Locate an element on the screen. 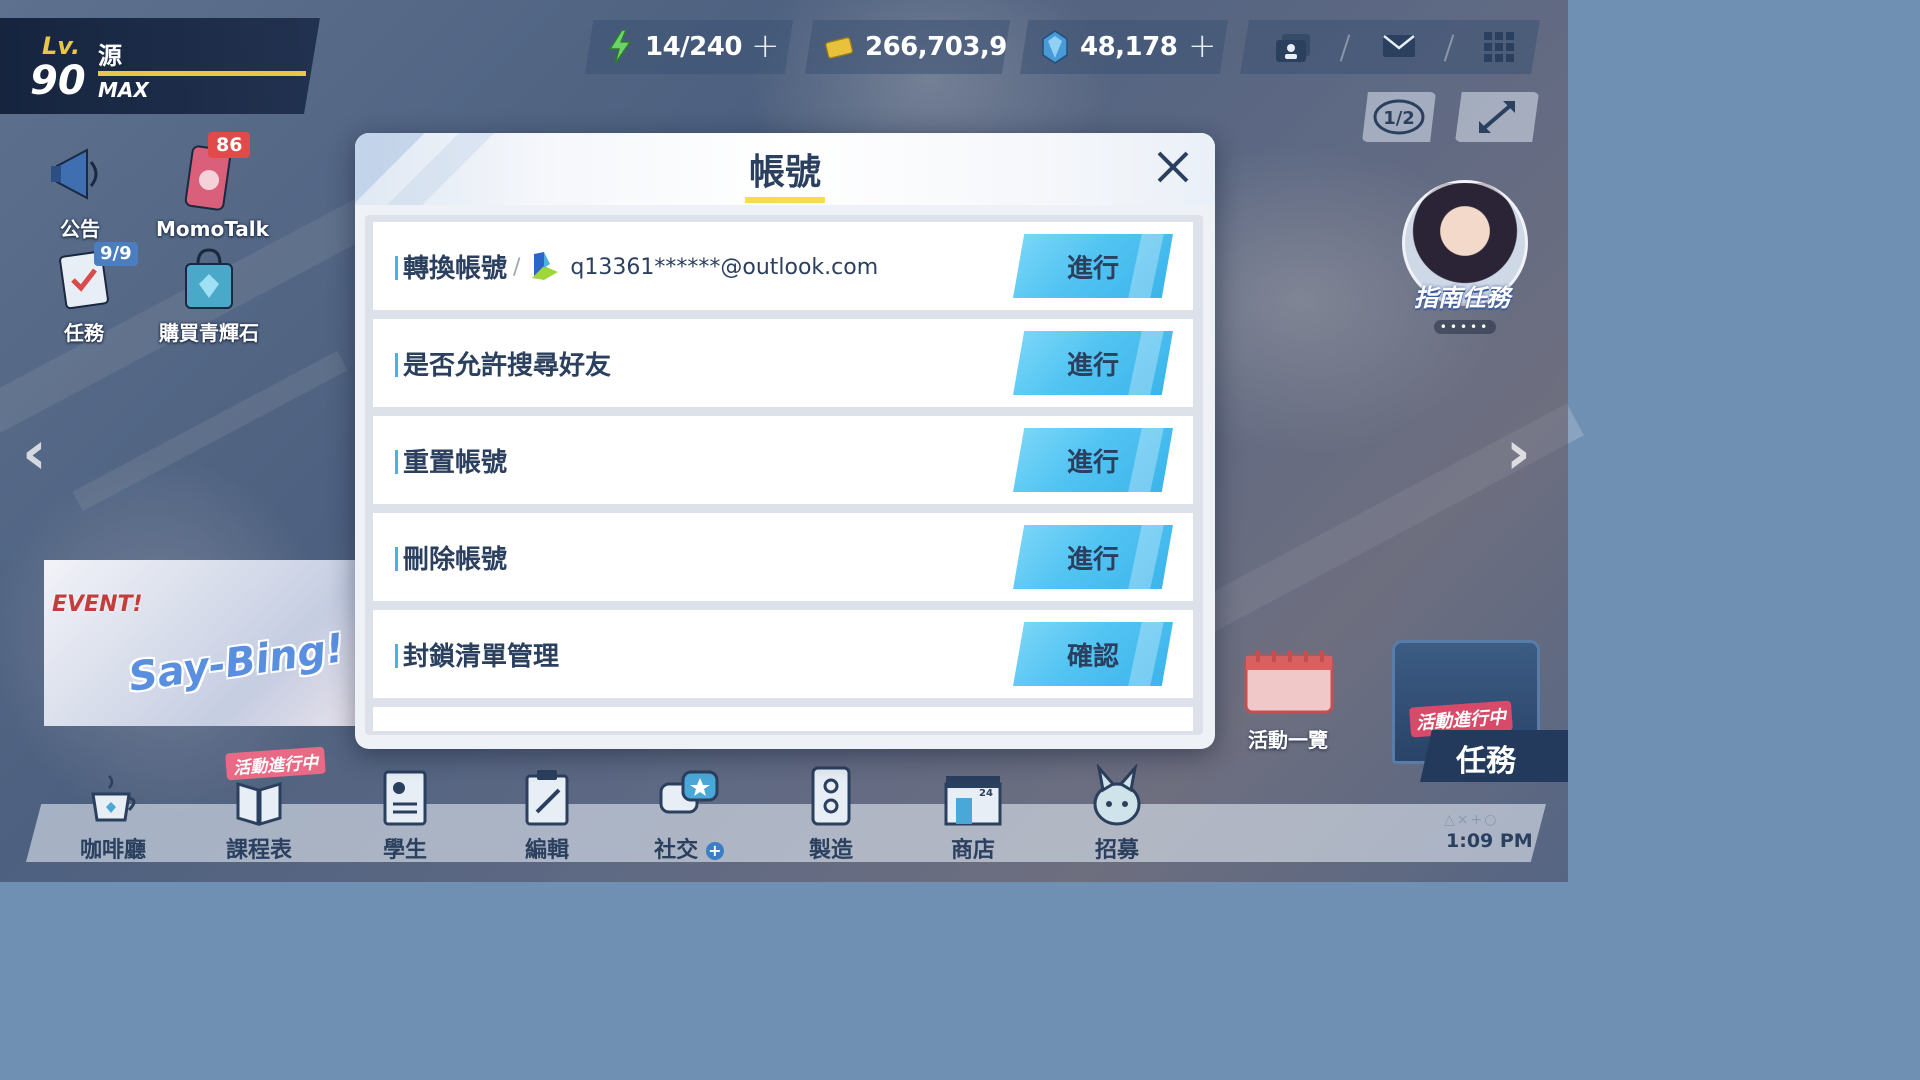 The image size is (1920, 1080). ap-value: 14/240 is located at coordinates (693, 47).